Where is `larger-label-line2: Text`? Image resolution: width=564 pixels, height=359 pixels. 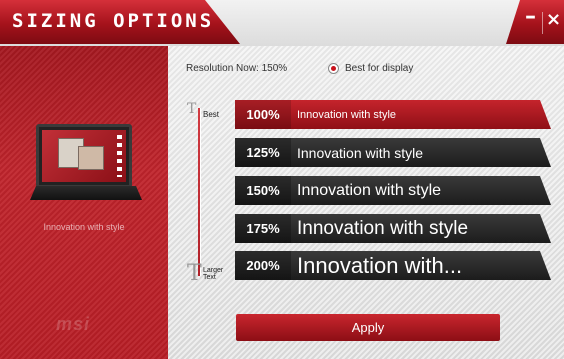
larger-label-line2: Text is located at coordinates (209, 277).